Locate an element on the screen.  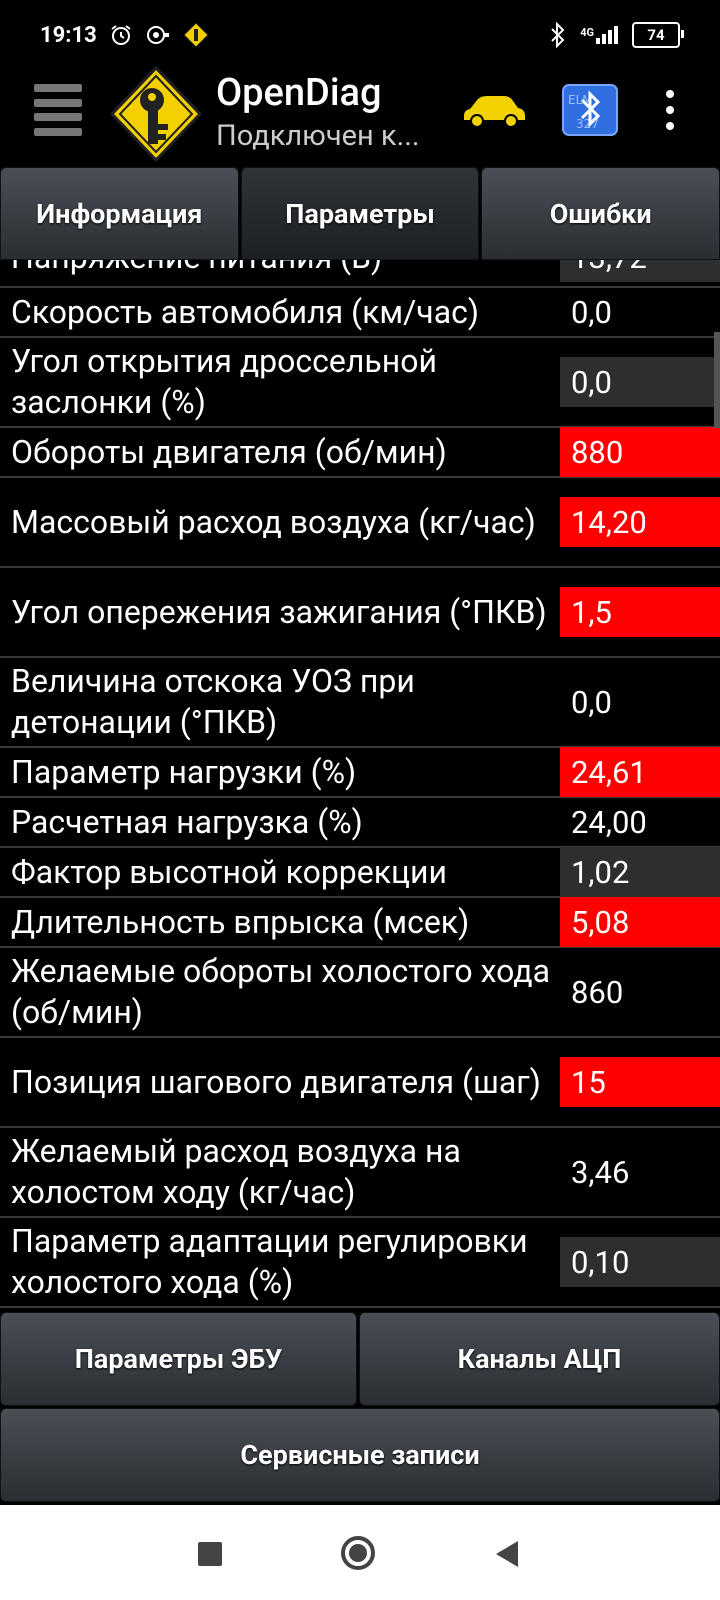
battery-level: 74 is located at coordinates (656, 35).